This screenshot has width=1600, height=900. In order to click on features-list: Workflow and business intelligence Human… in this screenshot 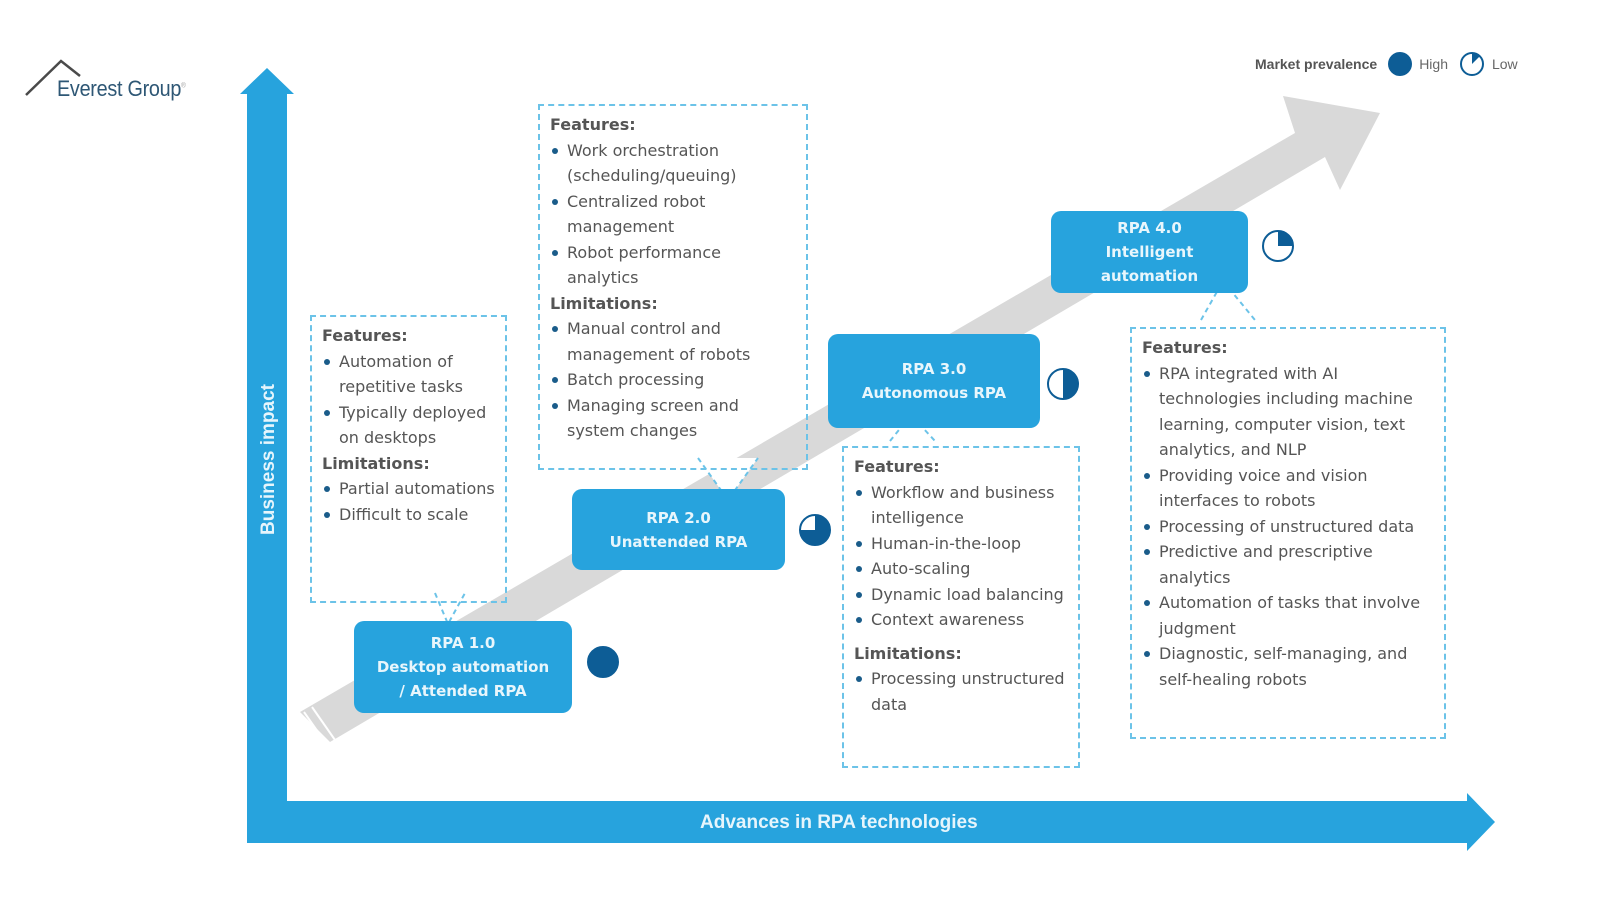, I will do `click(961, 556)`.